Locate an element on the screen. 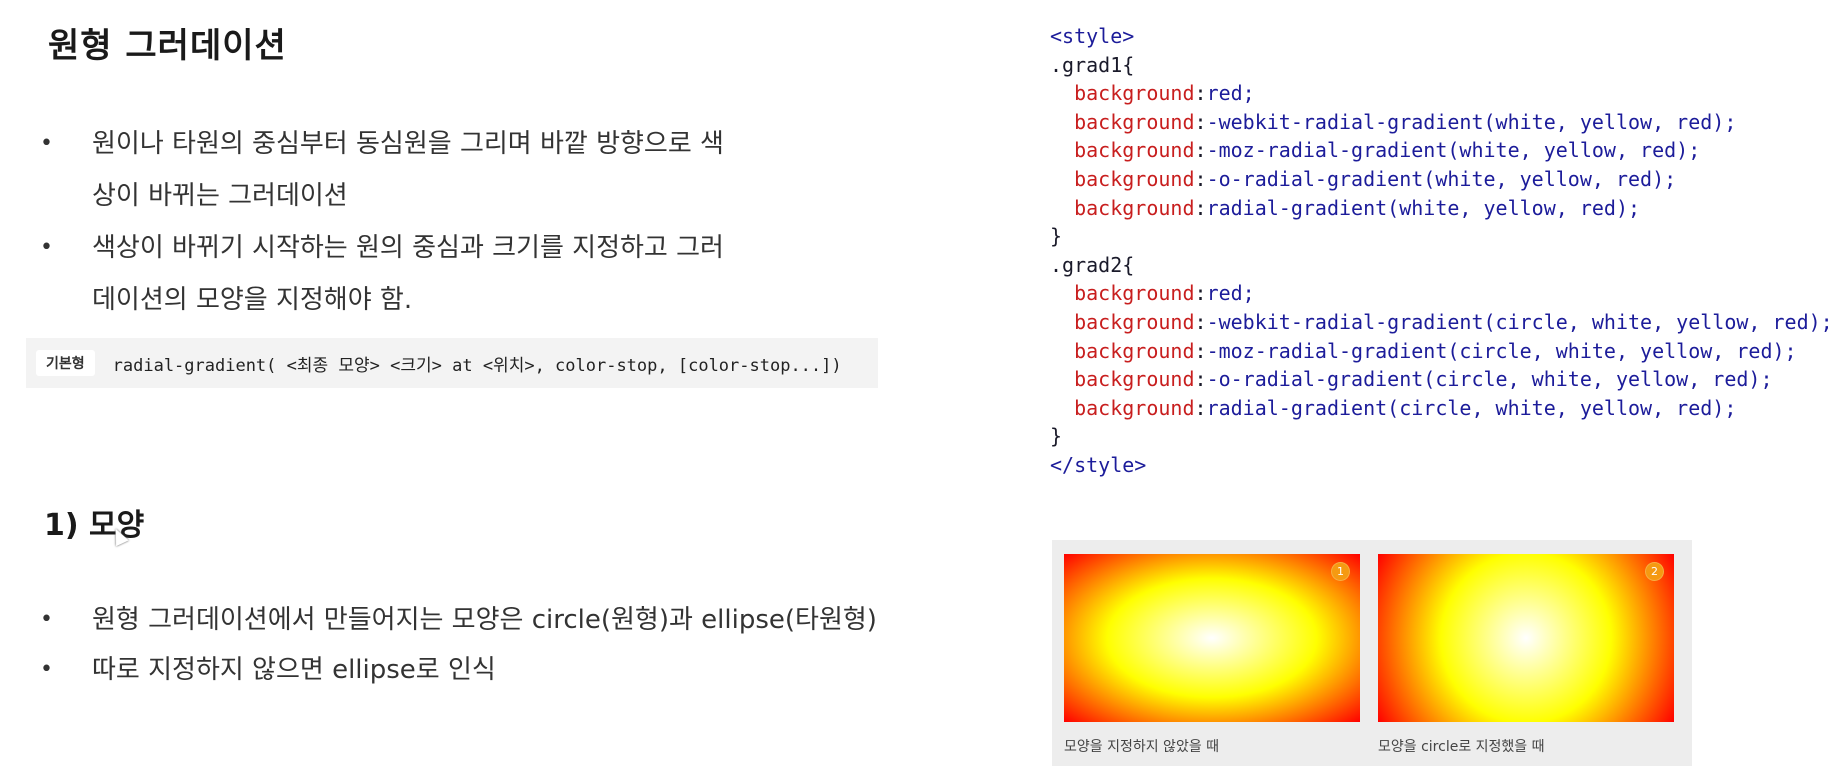  circle-gradient-sample: 2 is located at coordinates (1526, 638).